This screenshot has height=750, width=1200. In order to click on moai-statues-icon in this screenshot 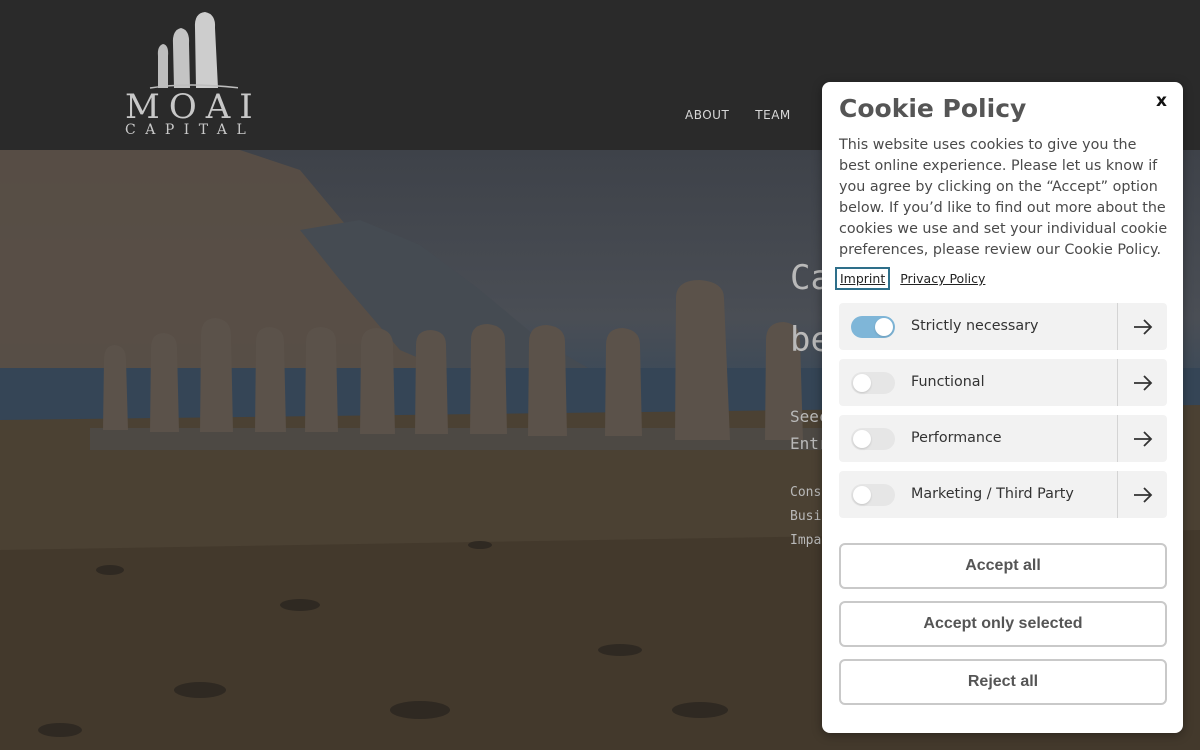, I will do `click(193, 50)`.